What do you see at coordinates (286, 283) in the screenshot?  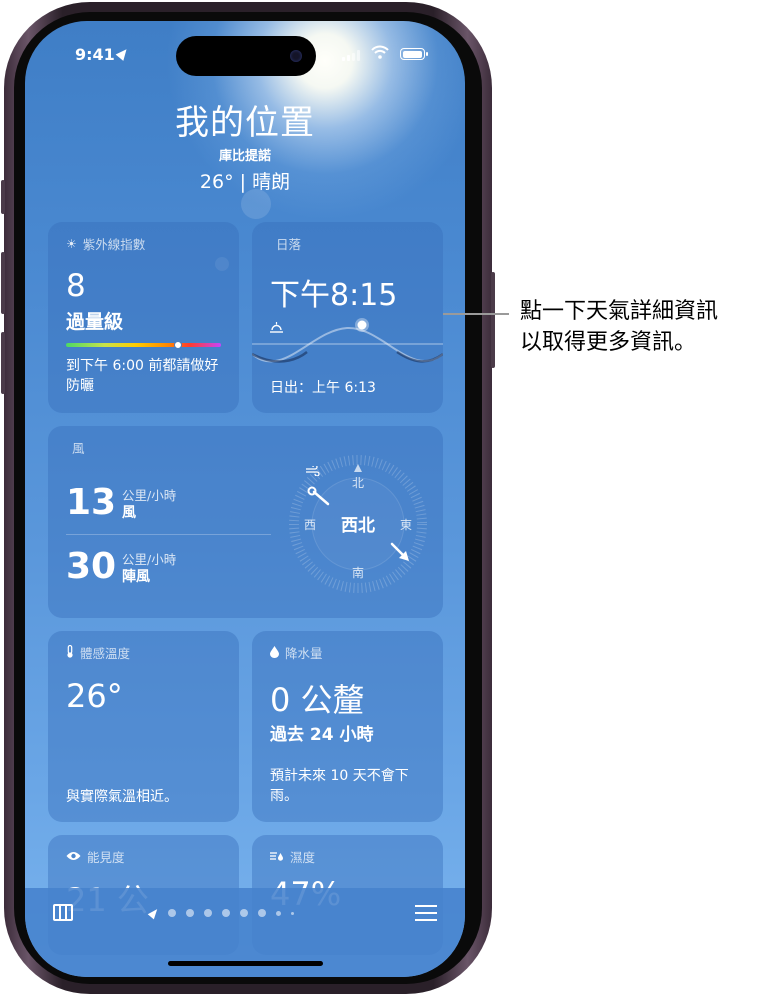 I see `sunset-label: 日落` at bounding box center [286, 283].